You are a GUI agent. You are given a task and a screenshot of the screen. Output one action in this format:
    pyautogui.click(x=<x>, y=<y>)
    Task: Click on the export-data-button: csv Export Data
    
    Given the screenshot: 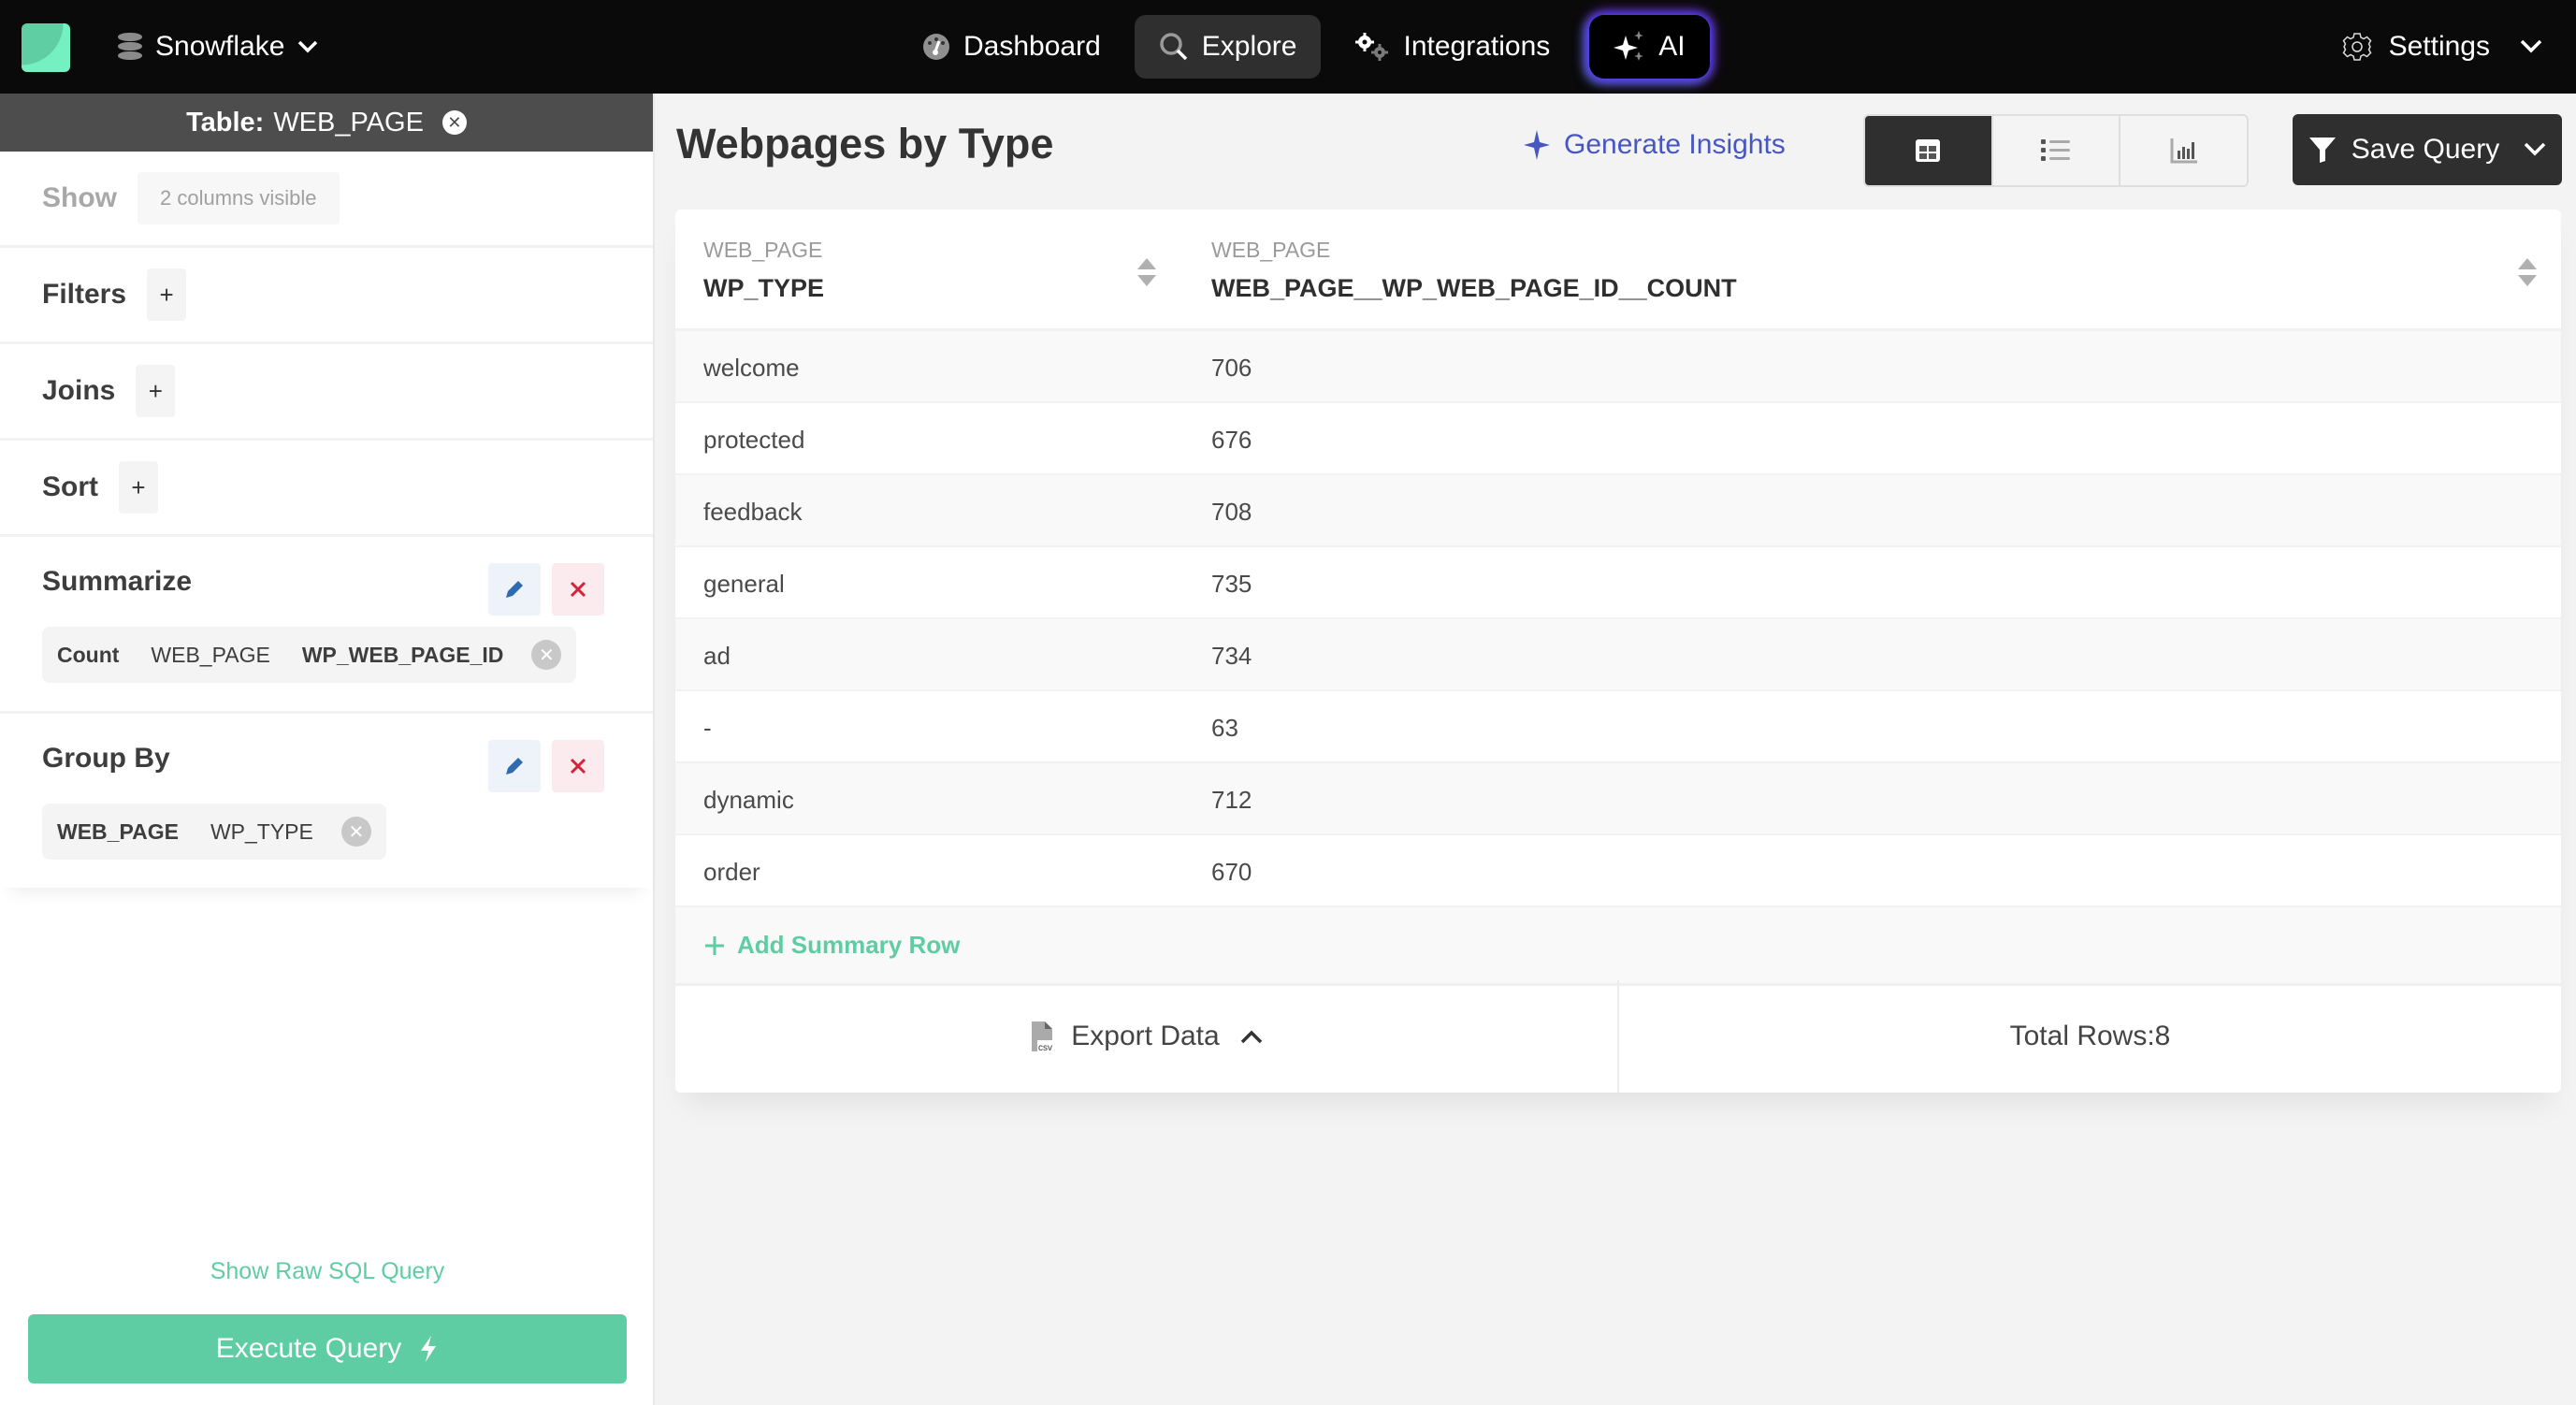 What is the action you would take?
    pyautogui.click(x=1147, y=1036)
    